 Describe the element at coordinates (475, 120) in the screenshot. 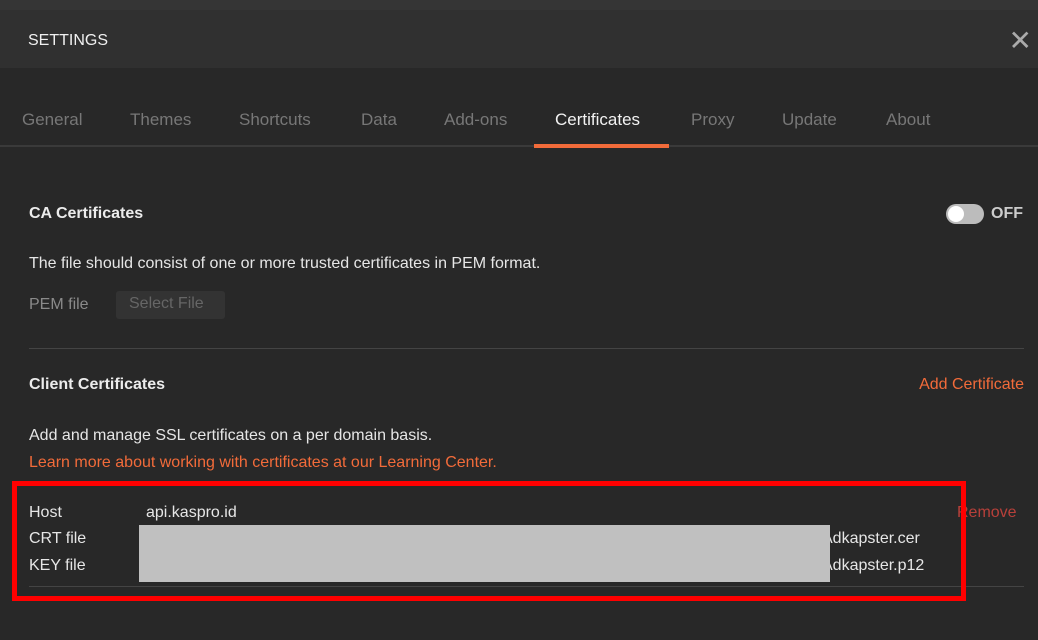

I see `tab-add-ons: Add-ons` at that location.